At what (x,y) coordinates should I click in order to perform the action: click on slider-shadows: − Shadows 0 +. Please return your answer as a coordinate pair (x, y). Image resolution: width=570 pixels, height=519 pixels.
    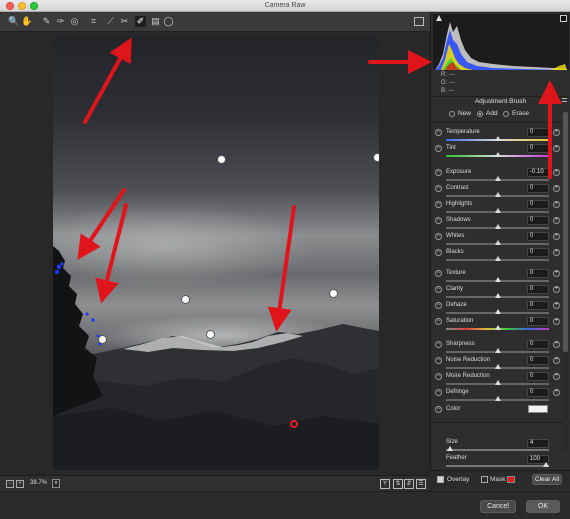
    Looking at the image, I should click on (498, 223).